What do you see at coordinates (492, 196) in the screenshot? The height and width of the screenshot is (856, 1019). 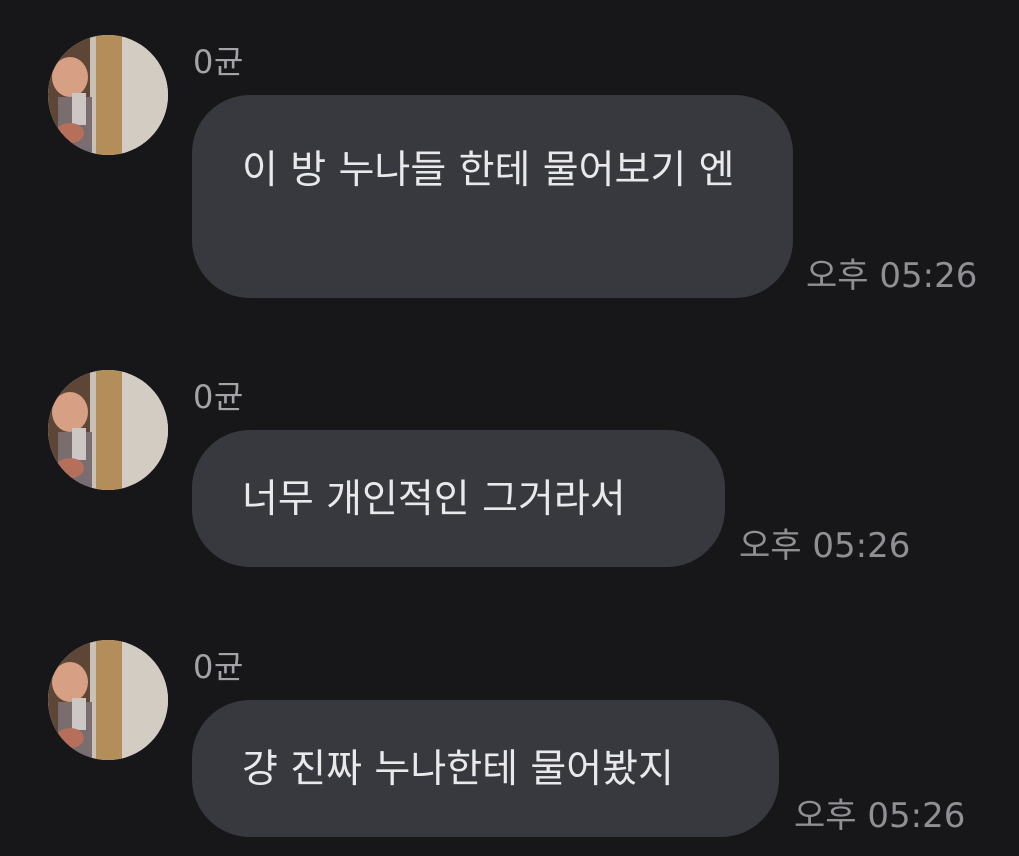 I see `message-bubble: 이 방 누나들 한테 물어보기 엔` at bounding box center [492, 196].